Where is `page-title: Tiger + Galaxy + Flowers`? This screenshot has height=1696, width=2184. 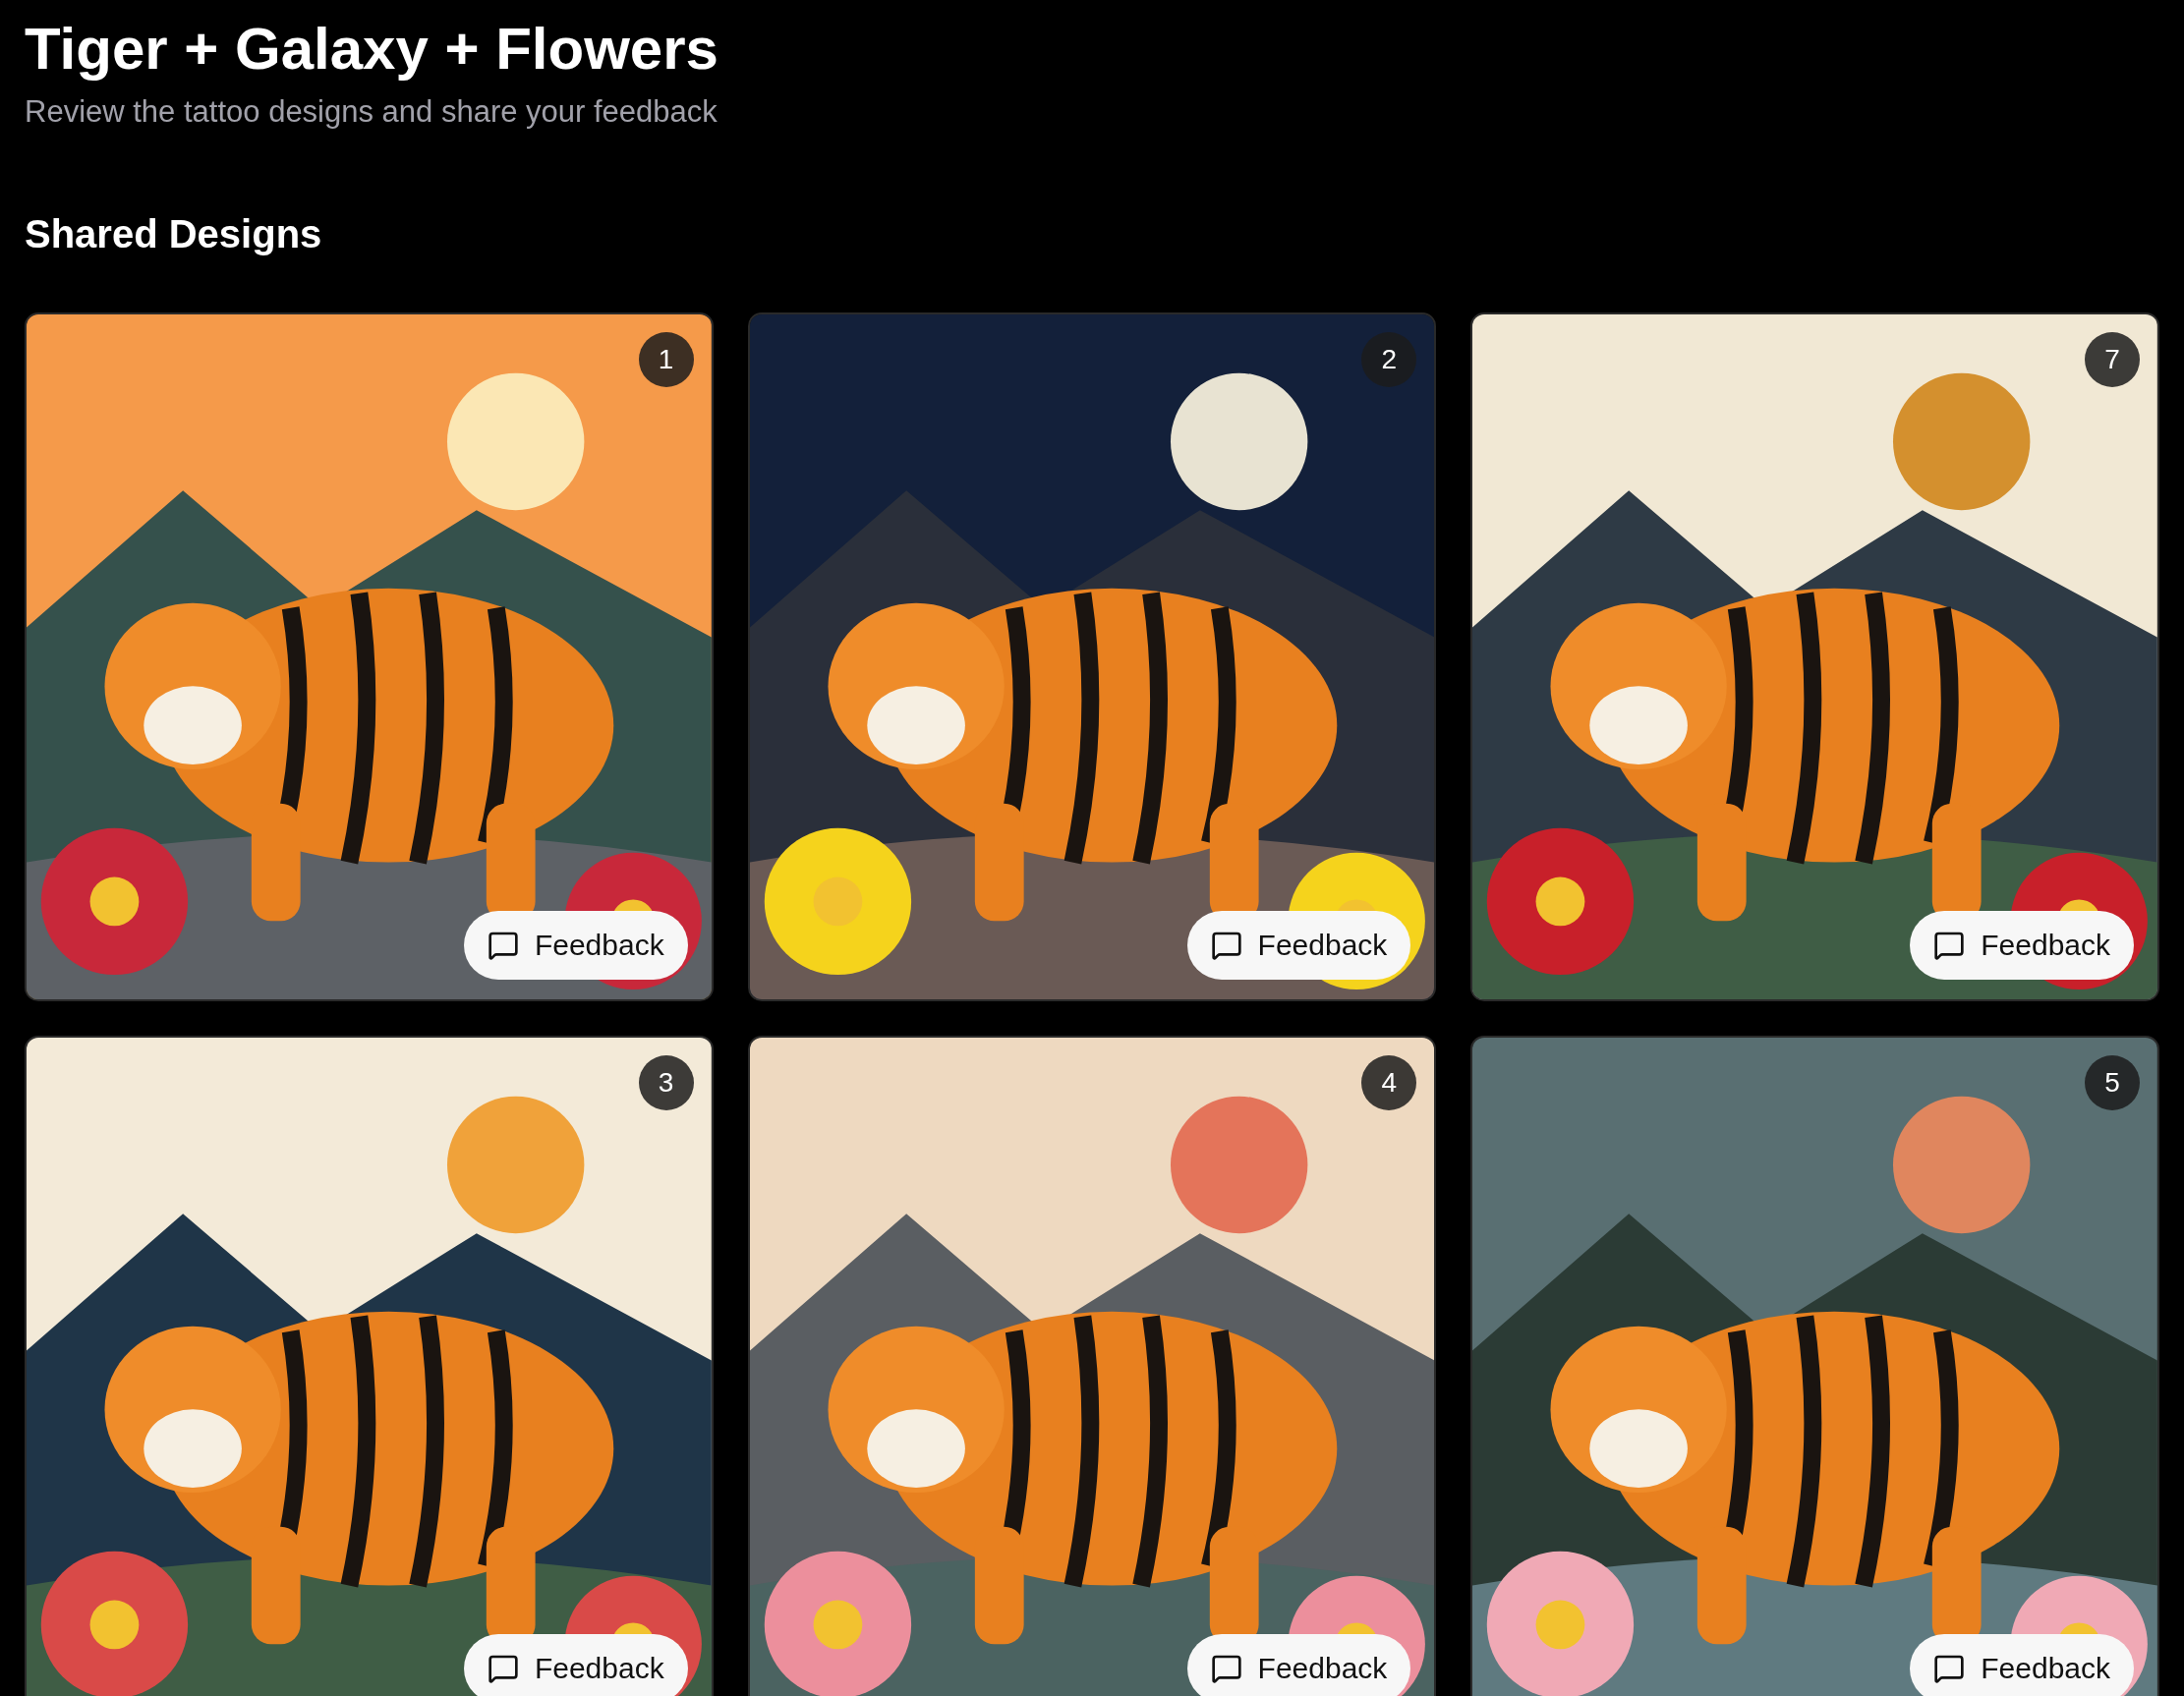
page-title: Tiger + Galaxy + Flowers is located at coordinates (372, 49).